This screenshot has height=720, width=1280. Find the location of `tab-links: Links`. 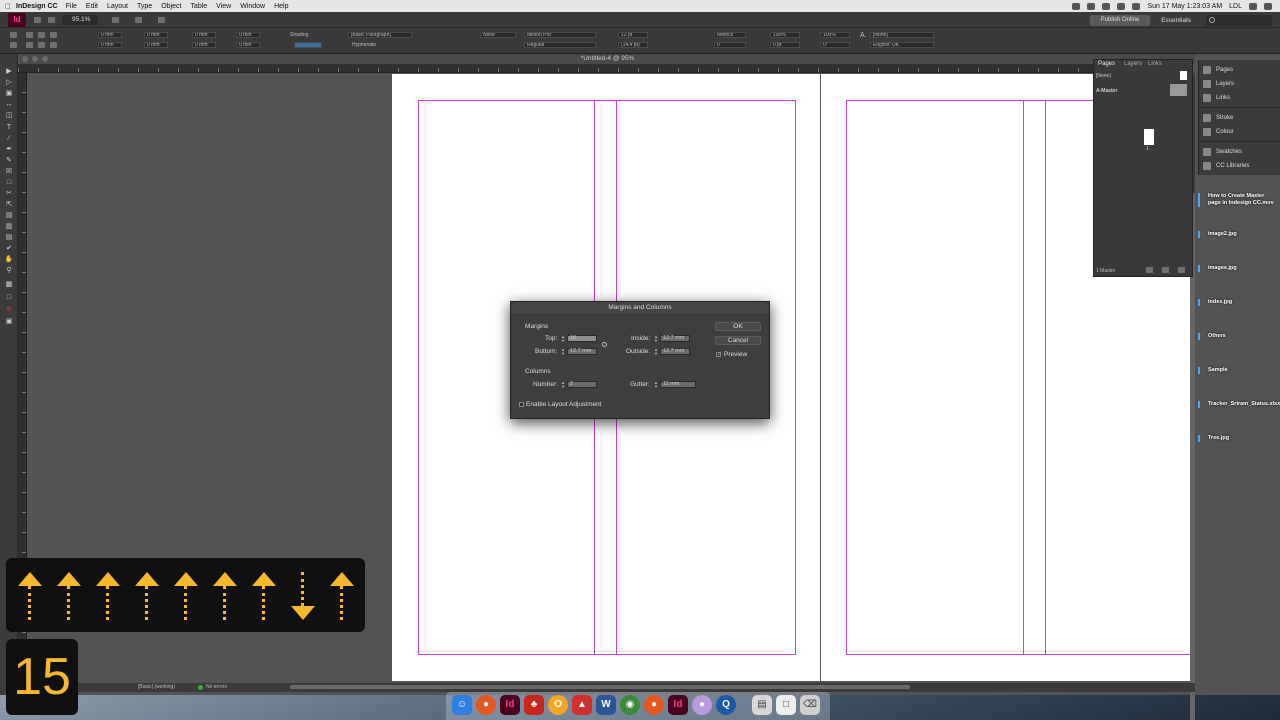

tab-links: Links is located at coordinates (1155, 64).